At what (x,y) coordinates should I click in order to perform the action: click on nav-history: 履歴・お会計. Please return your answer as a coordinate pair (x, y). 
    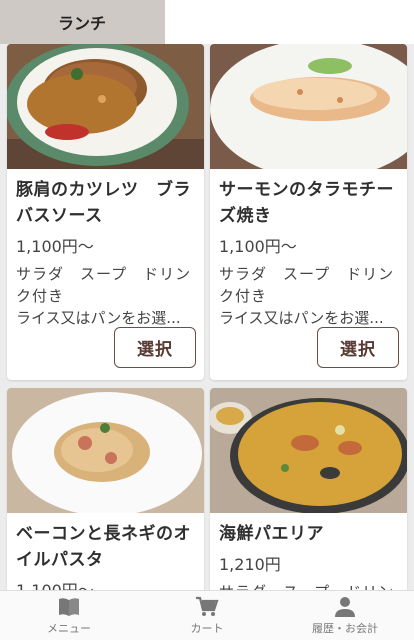
    Looking at the image, I should click on (345, 615).